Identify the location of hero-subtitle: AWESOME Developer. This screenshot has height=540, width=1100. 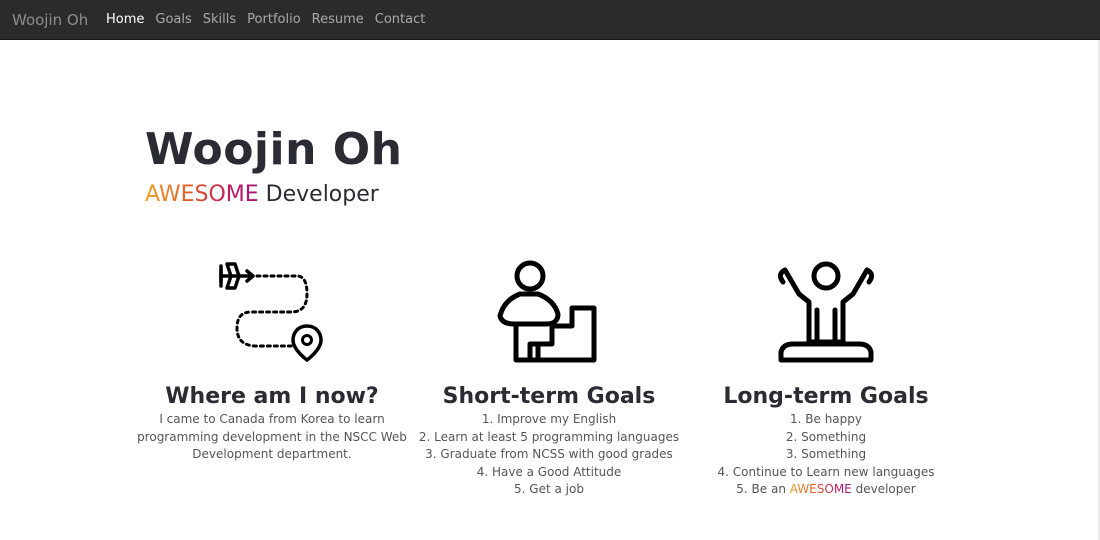
(262, 194).